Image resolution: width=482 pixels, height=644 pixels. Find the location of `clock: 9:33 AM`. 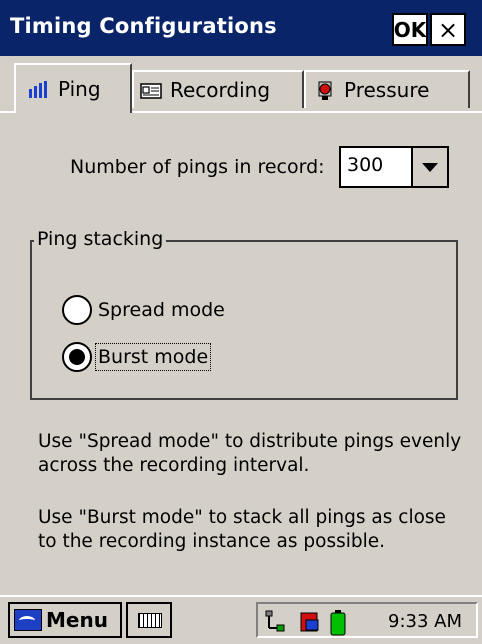

clock: 9:33 AM is located at coordinates (425, 621).